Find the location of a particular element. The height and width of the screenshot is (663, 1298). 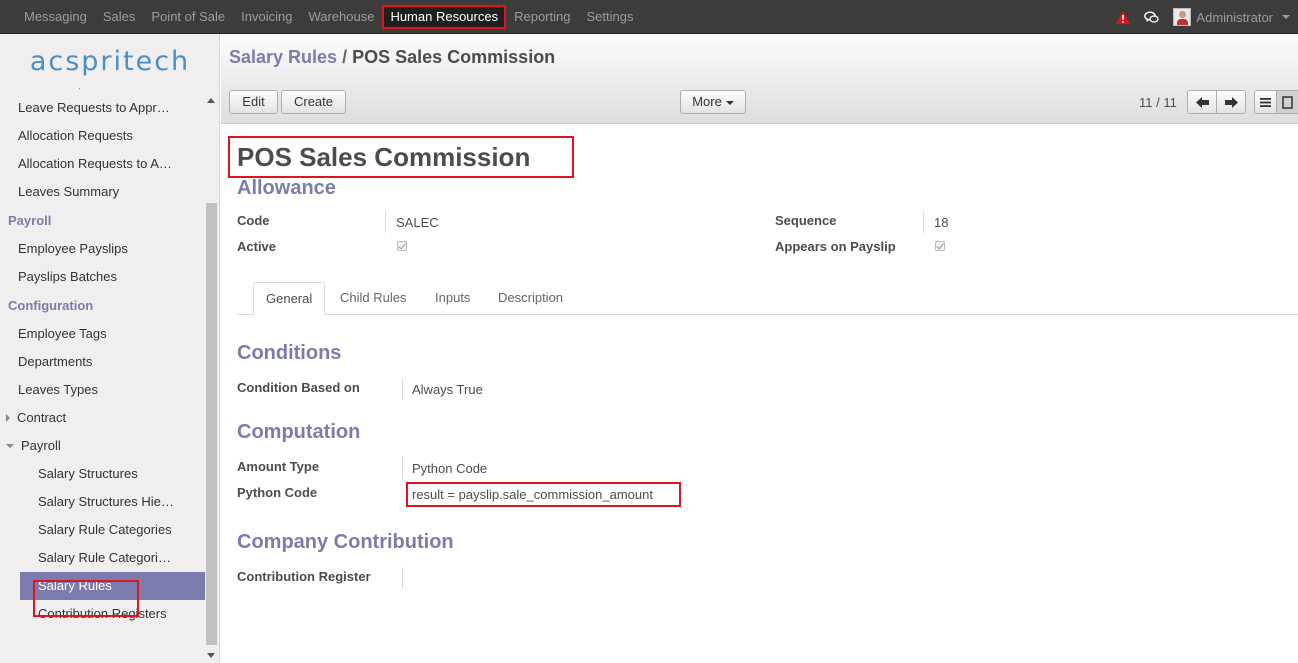

active-checkbox is located at coordinates (402, 246).